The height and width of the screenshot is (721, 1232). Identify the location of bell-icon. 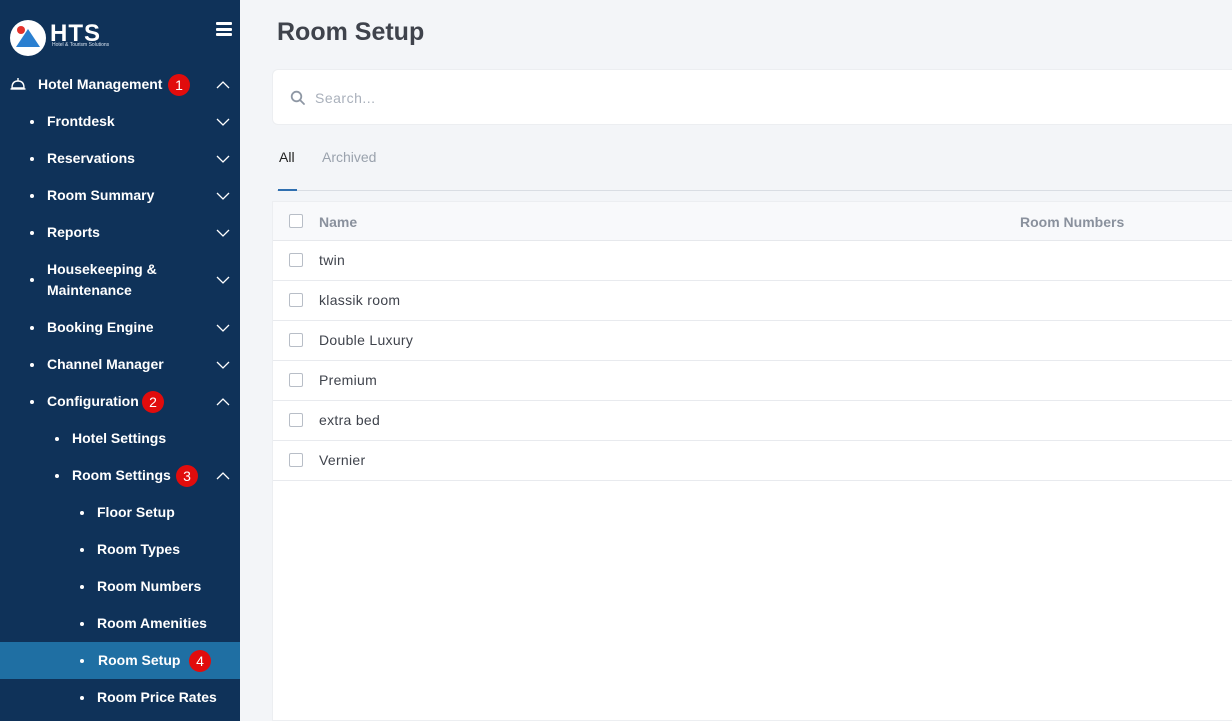
(18, 84).